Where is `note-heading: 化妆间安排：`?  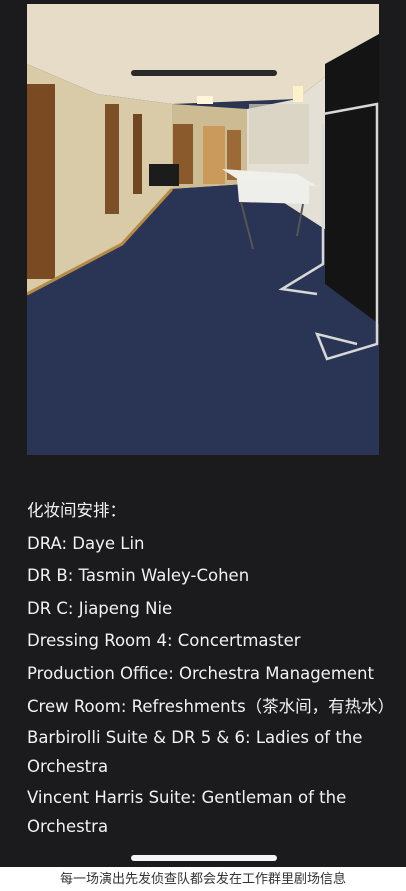
note-heading: 化妆间安排： is located at coordinates (76, 510).